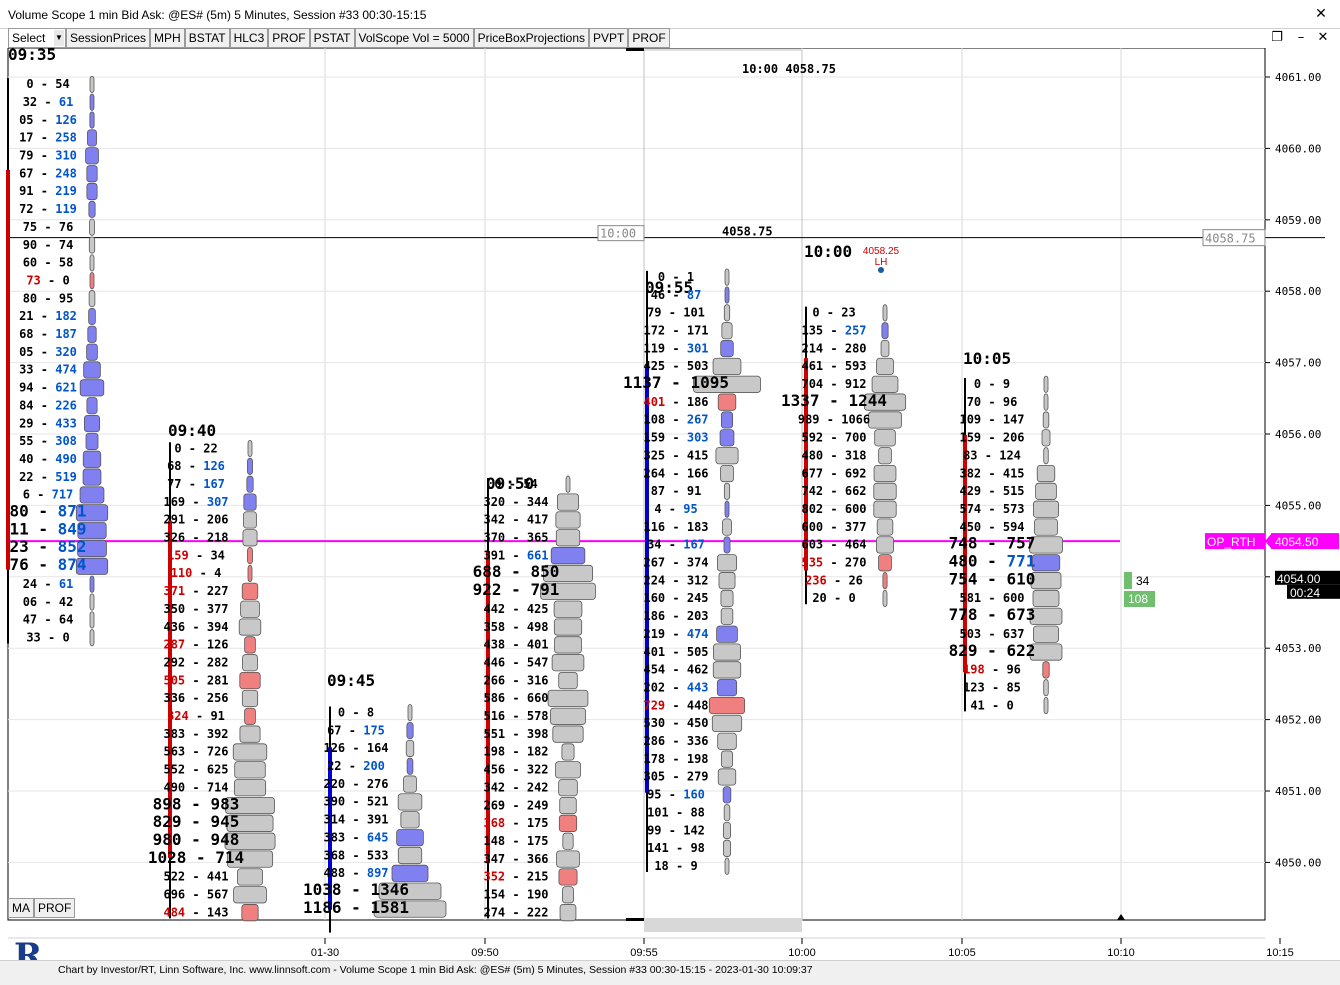 The height and width of the screenshot is (985, 1340). Describe the element at coordinates (355, 855) in the screenshot. I see `price-row-volume: 368 - 533` at that location.